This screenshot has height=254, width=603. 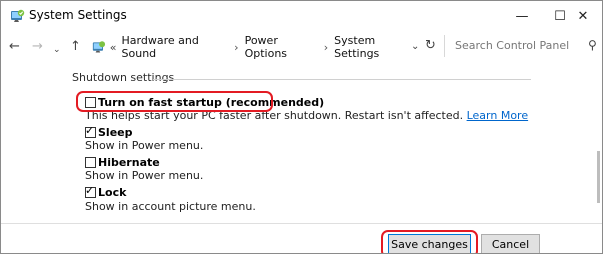 What do you see at coordinates (583, 16) in the screenshot?
I see `close-button: ✕` at bounding box center [583, 16].